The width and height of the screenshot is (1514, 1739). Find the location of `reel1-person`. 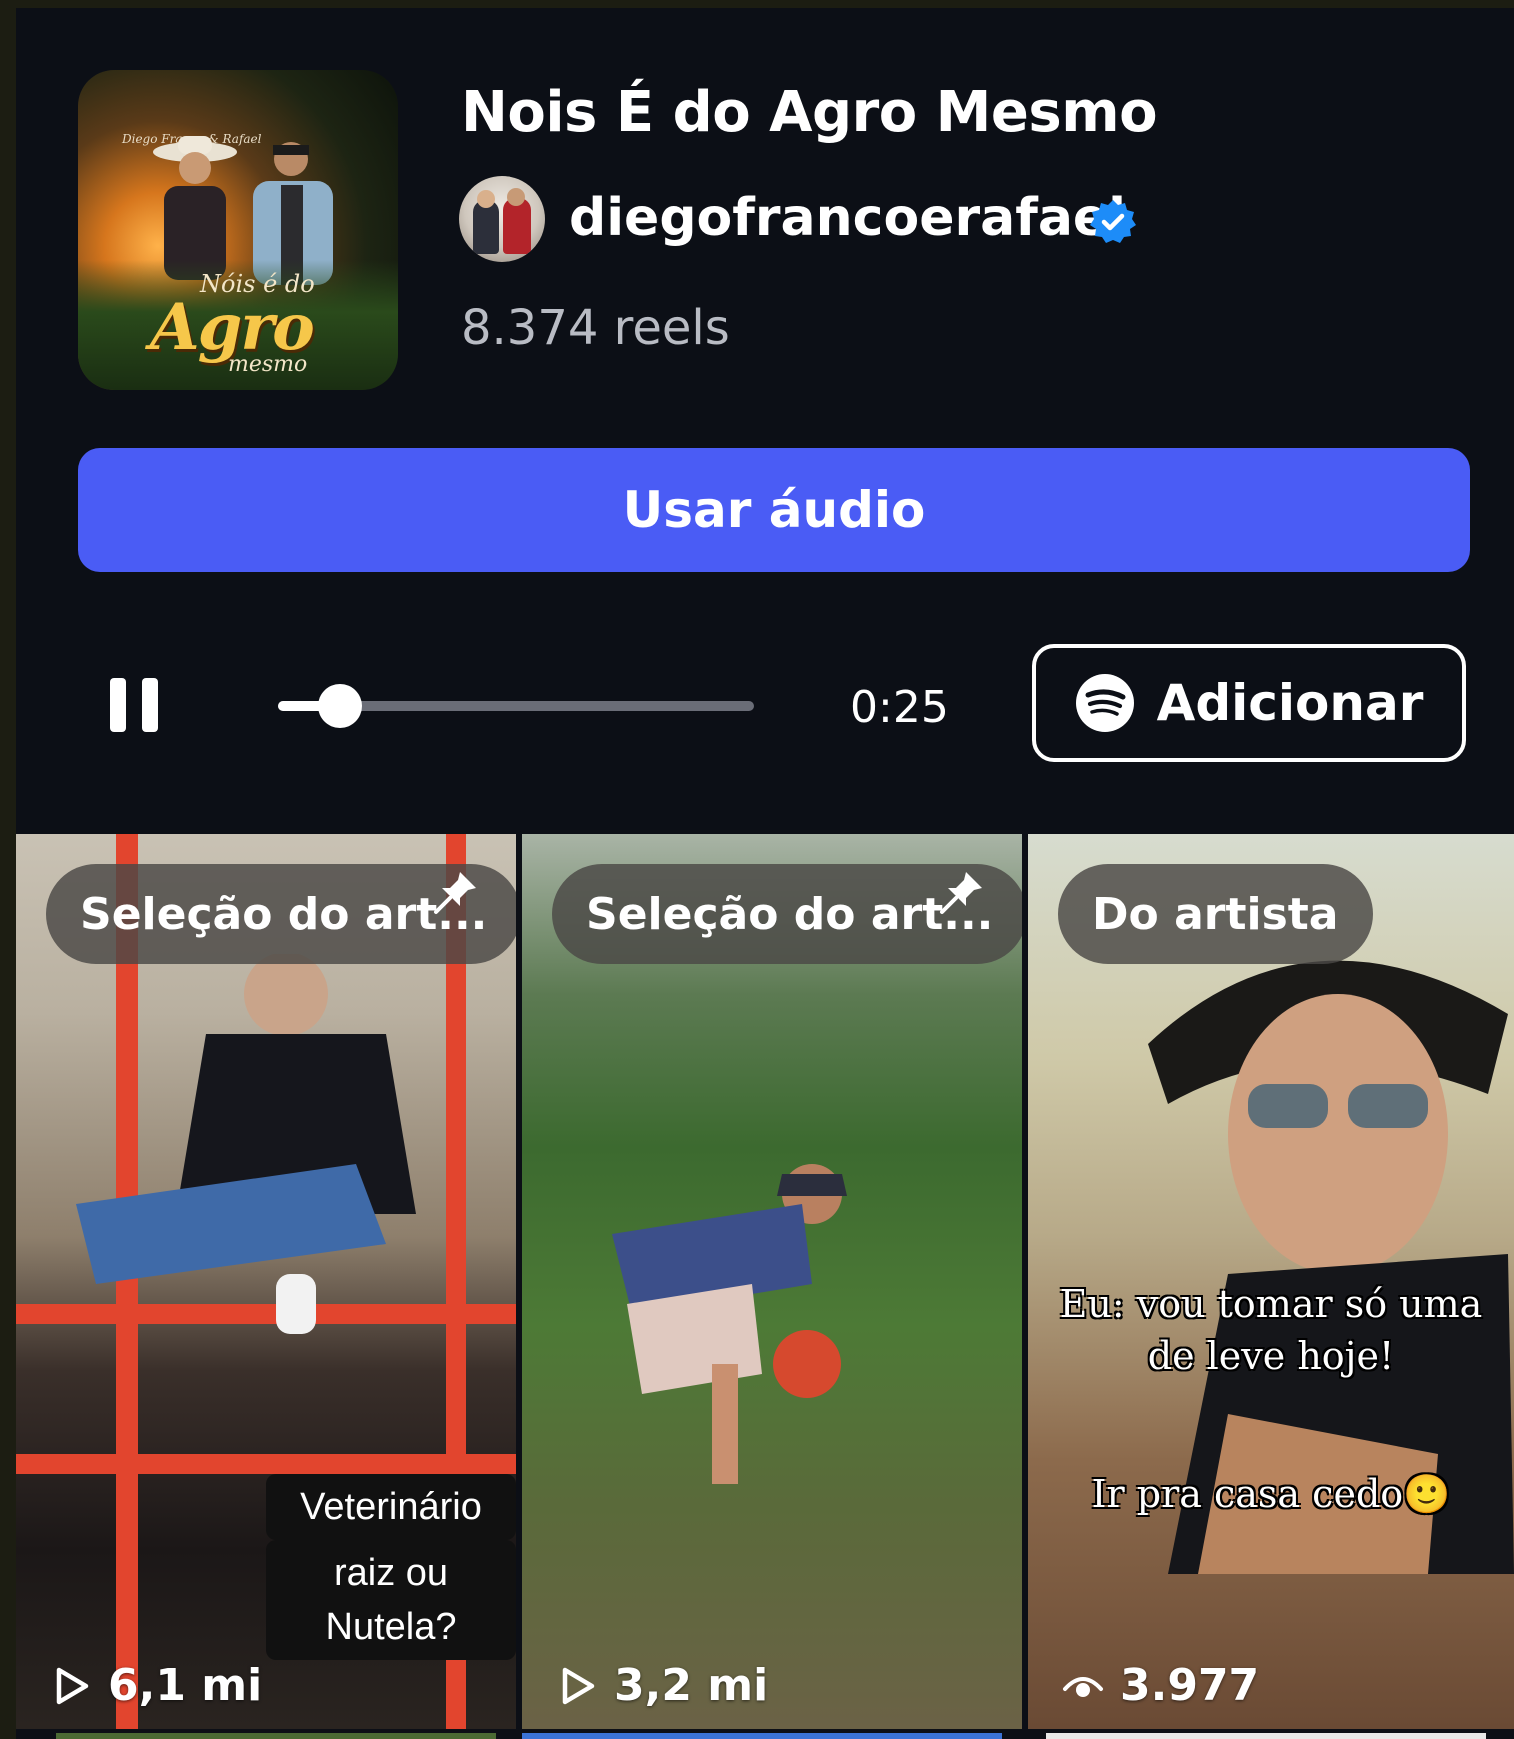

reel1-person is located at coordinates (246, 1144).